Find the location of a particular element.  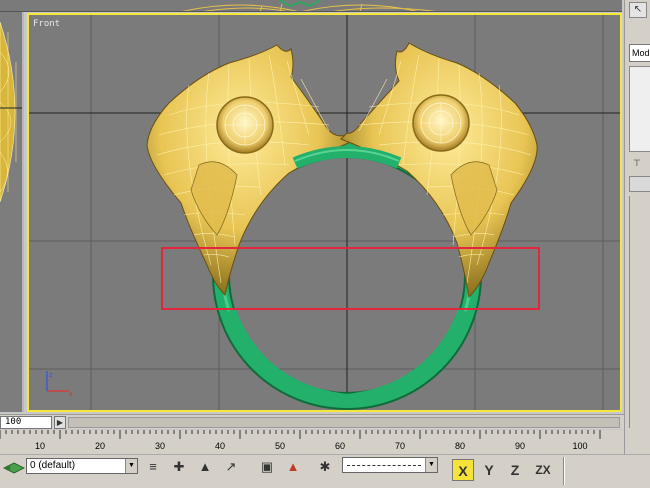

command-panel-scroll is located at coordinates (639, 312).